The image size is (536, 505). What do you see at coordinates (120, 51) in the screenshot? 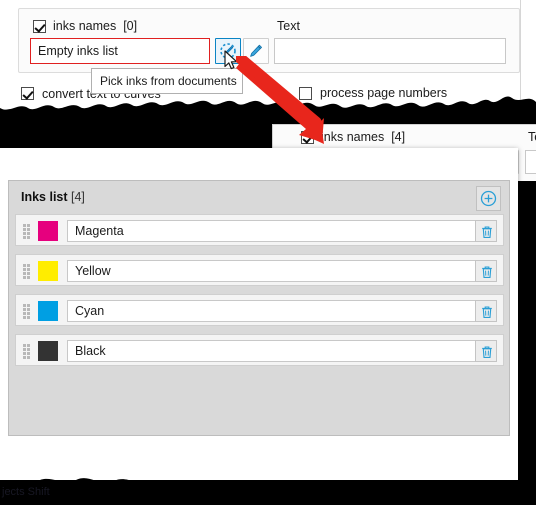
I see `inks-list-input: Empty inks list` at bounding box center [120, 51].